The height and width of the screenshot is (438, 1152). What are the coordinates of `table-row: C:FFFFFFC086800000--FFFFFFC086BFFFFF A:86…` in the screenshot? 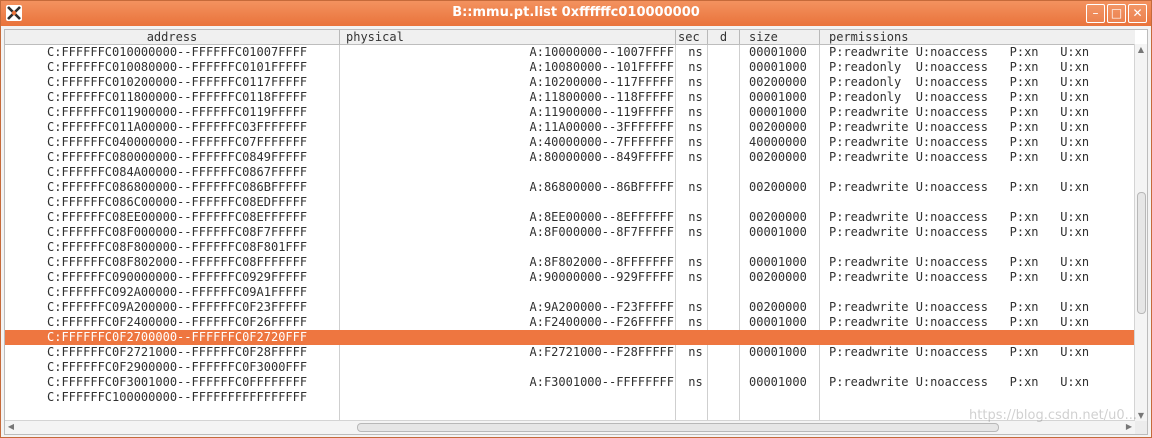 It's located at (570, 187).